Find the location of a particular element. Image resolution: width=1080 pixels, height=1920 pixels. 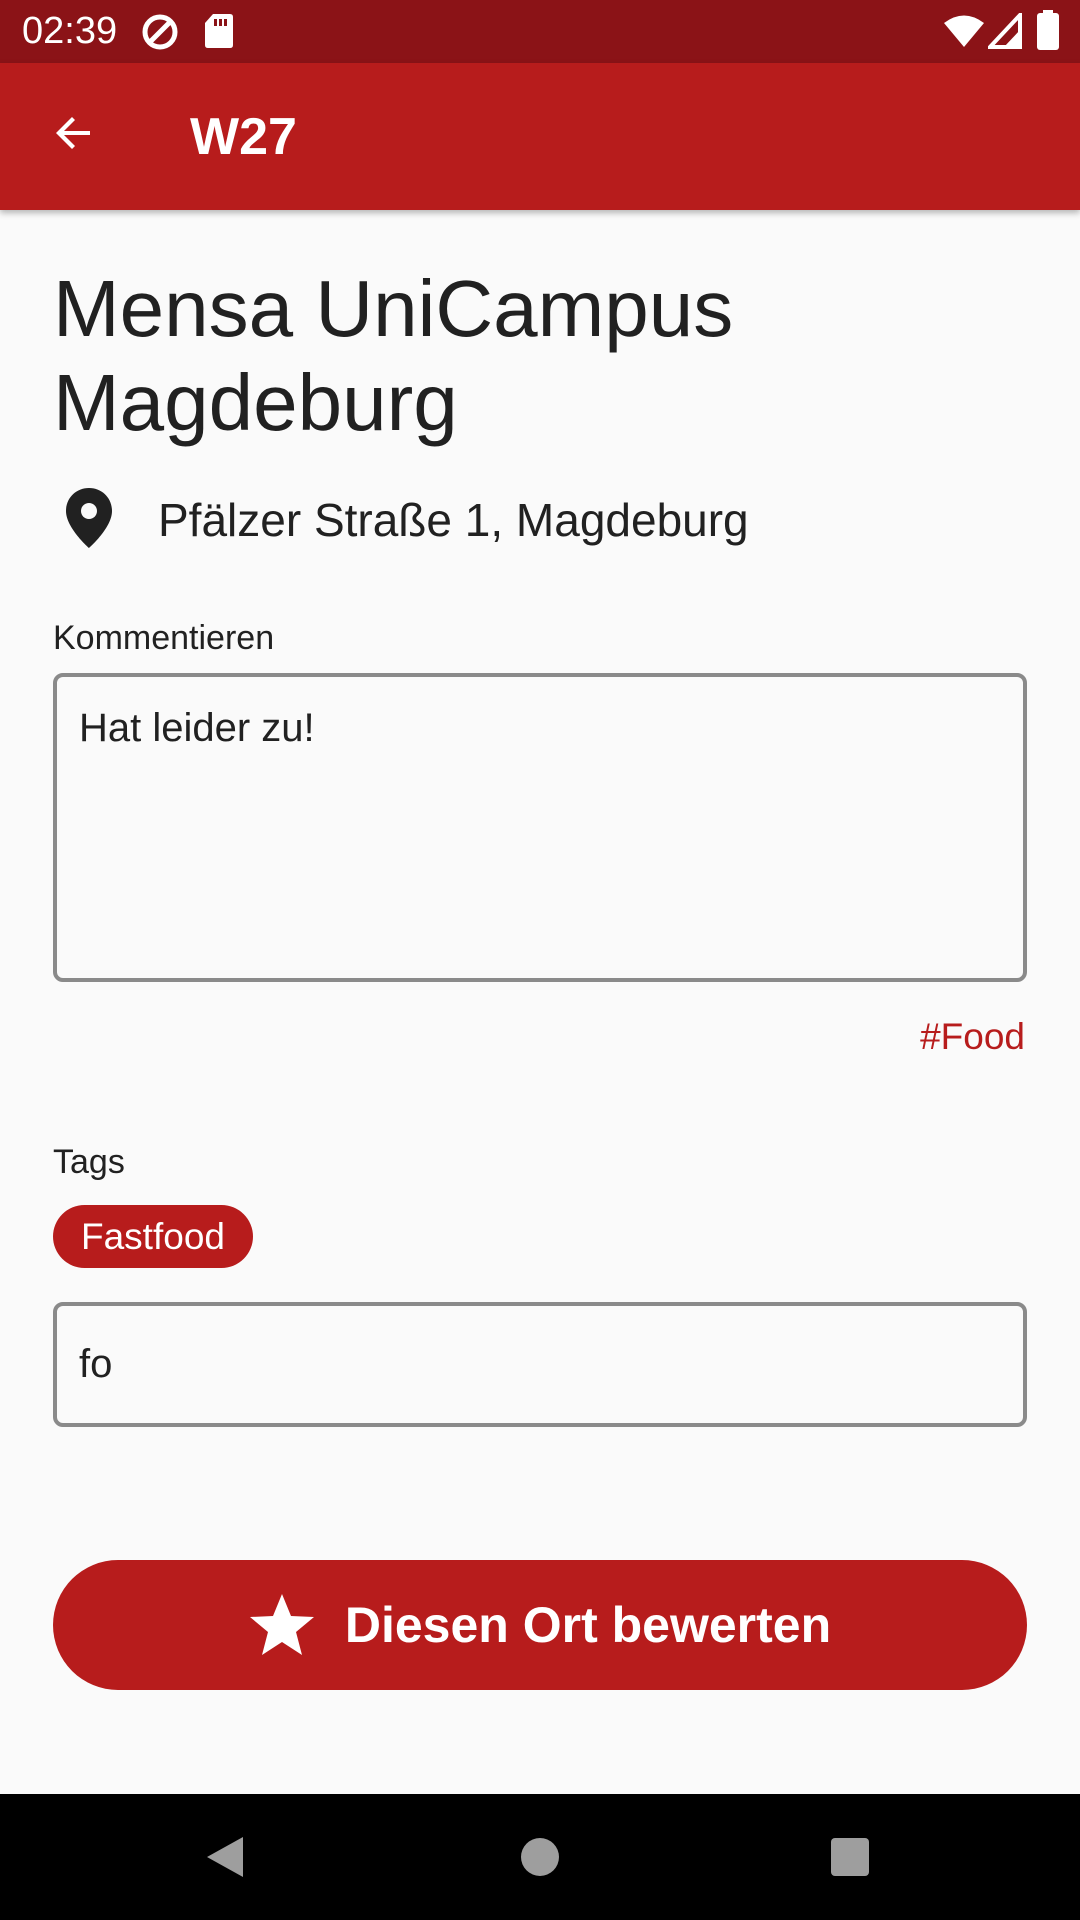

comment-field: Hat leider zu! is located at coordinates (540, 827).